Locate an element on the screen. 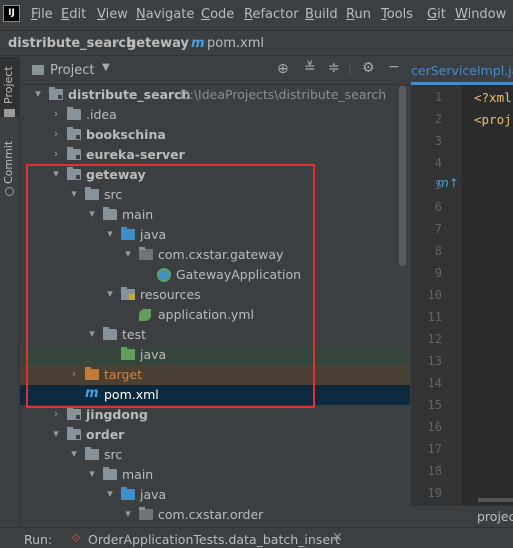  tree-node-label: src is located at coordinates (113, 454).